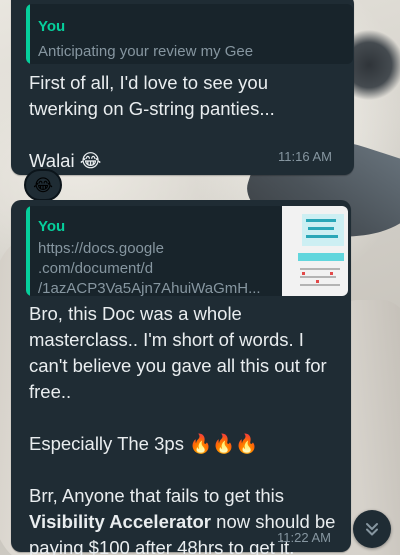 The image size is (400, 555). What do you see at coordinates (43, 185) in the screenshot?
I see `reaction-badge: 😂` at bounding box center [43, 185].